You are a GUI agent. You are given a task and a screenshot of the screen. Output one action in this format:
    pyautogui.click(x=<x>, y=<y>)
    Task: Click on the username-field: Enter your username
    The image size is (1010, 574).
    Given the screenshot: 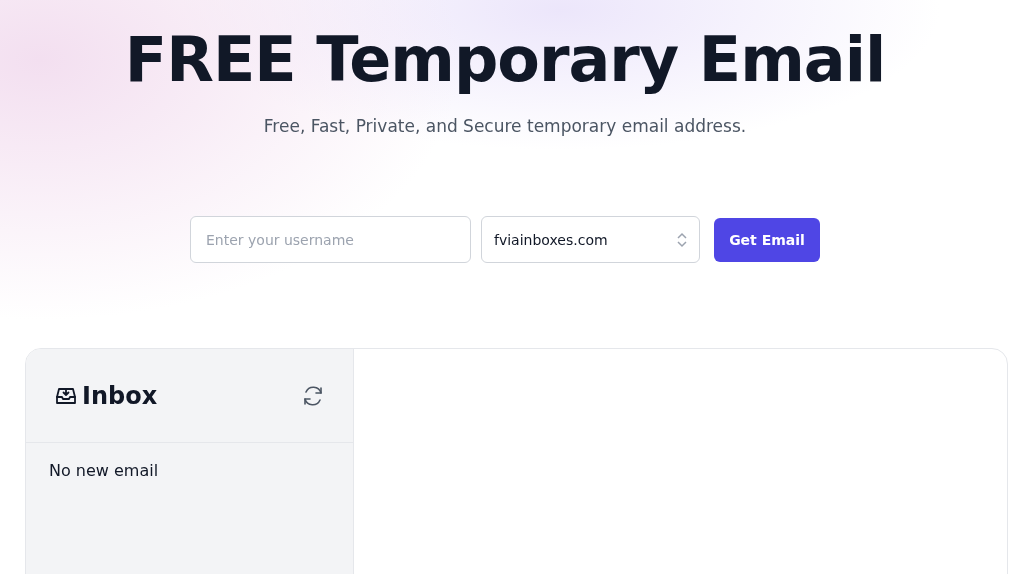 What is the action you would take?
    pyautogui.click(x=330, y=239)
    